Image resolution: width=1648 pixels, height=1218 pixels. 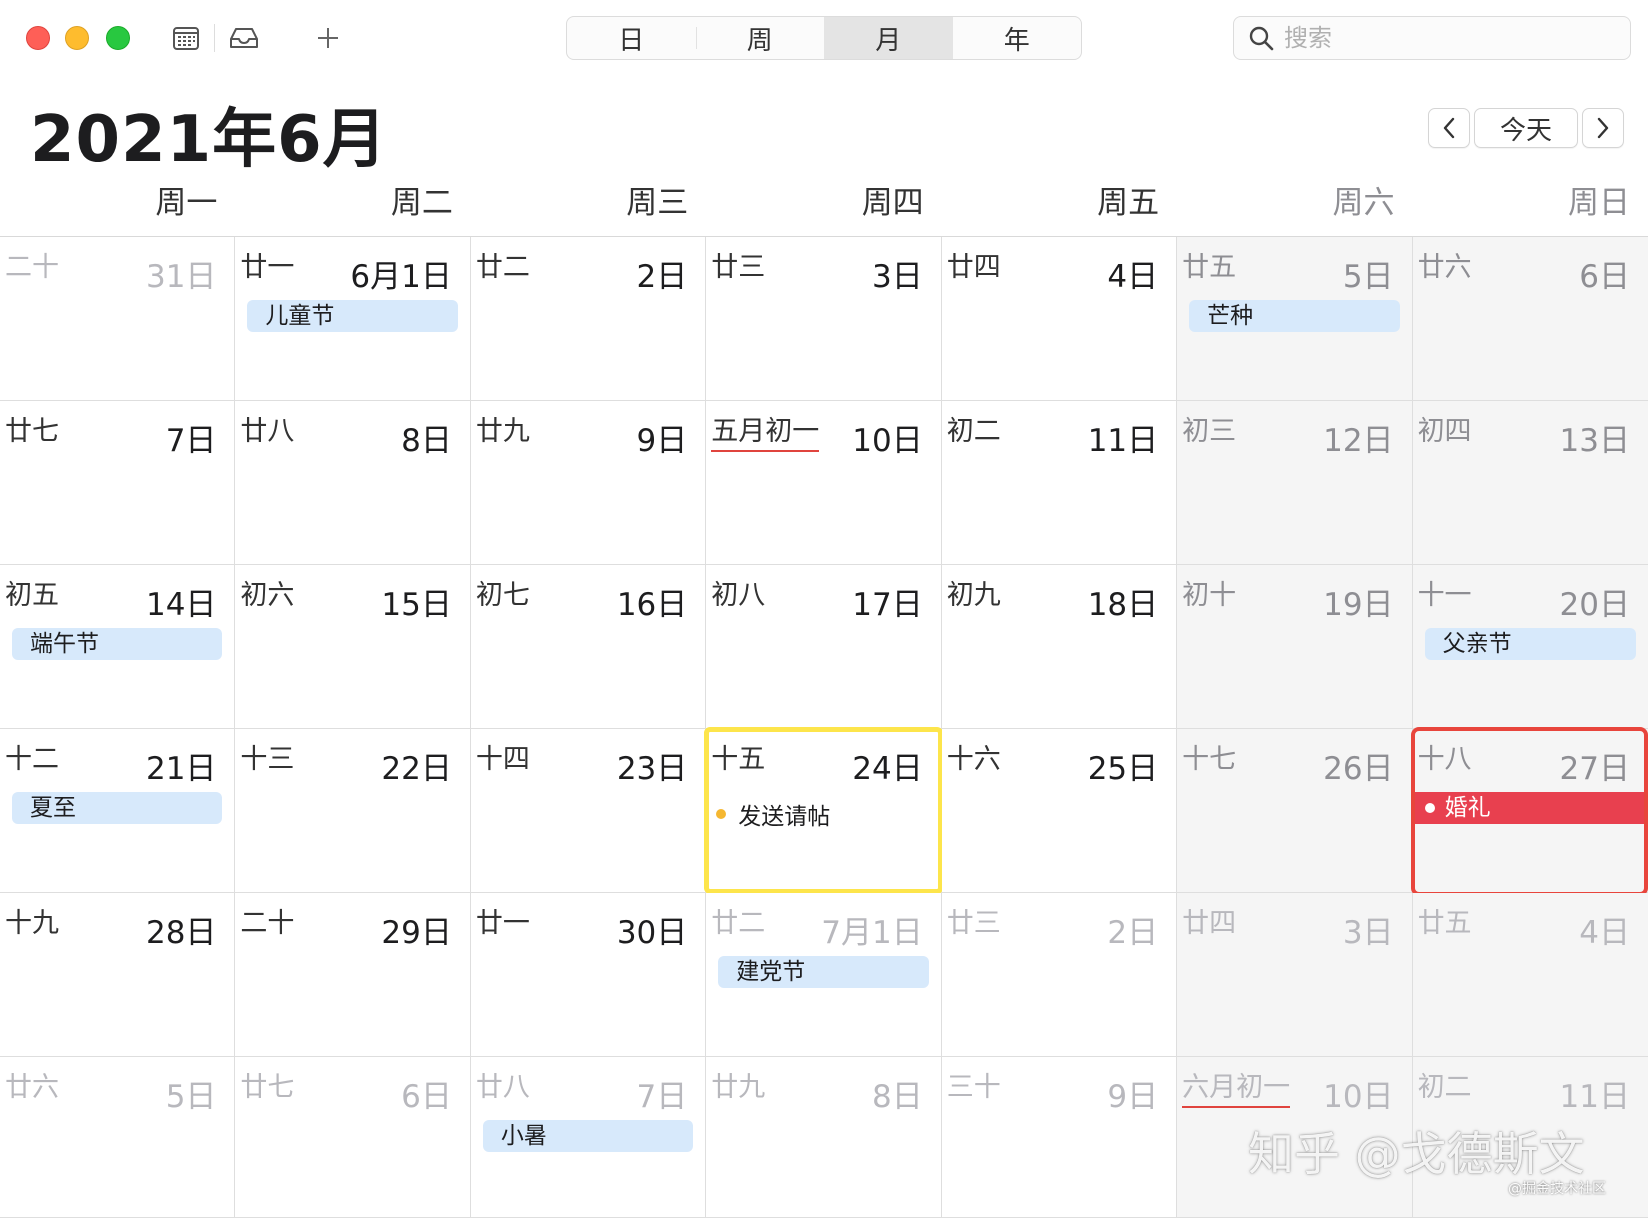 I want to click on day-cell: 廿四 3日, so click(x=1295, y=975).